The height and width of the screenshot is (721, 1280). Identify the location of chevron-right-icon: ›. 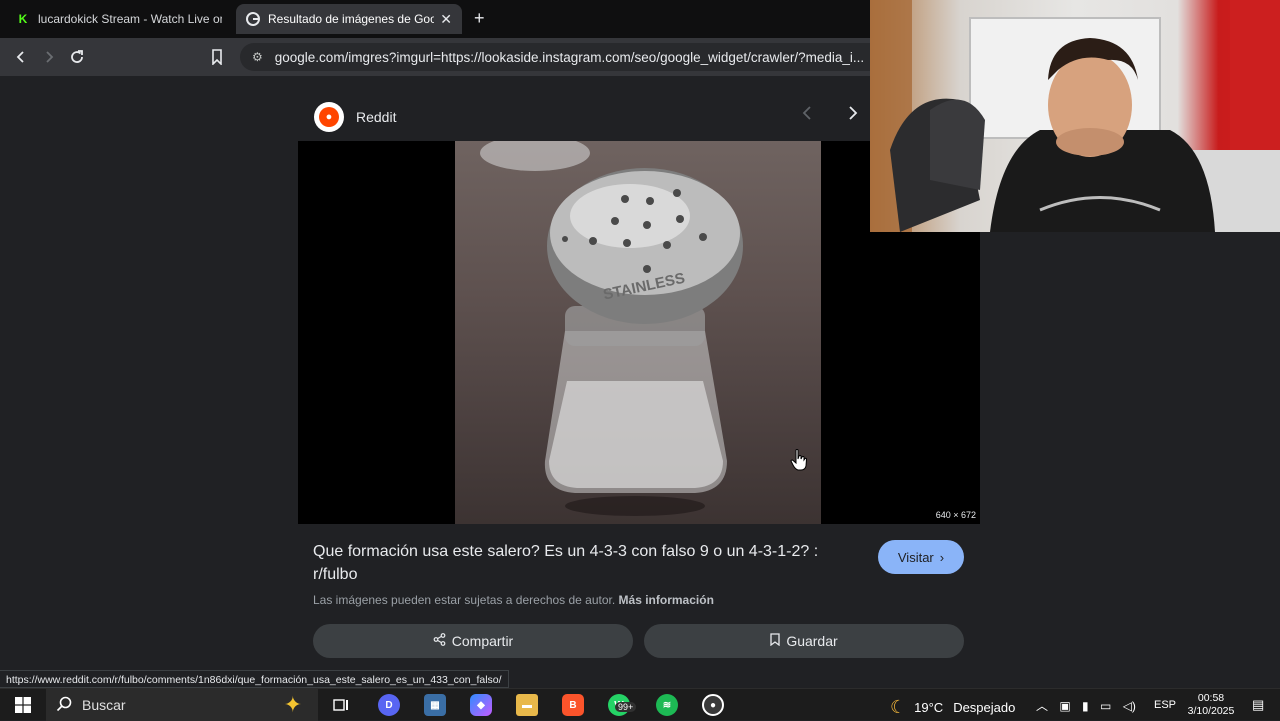
(942, 557).